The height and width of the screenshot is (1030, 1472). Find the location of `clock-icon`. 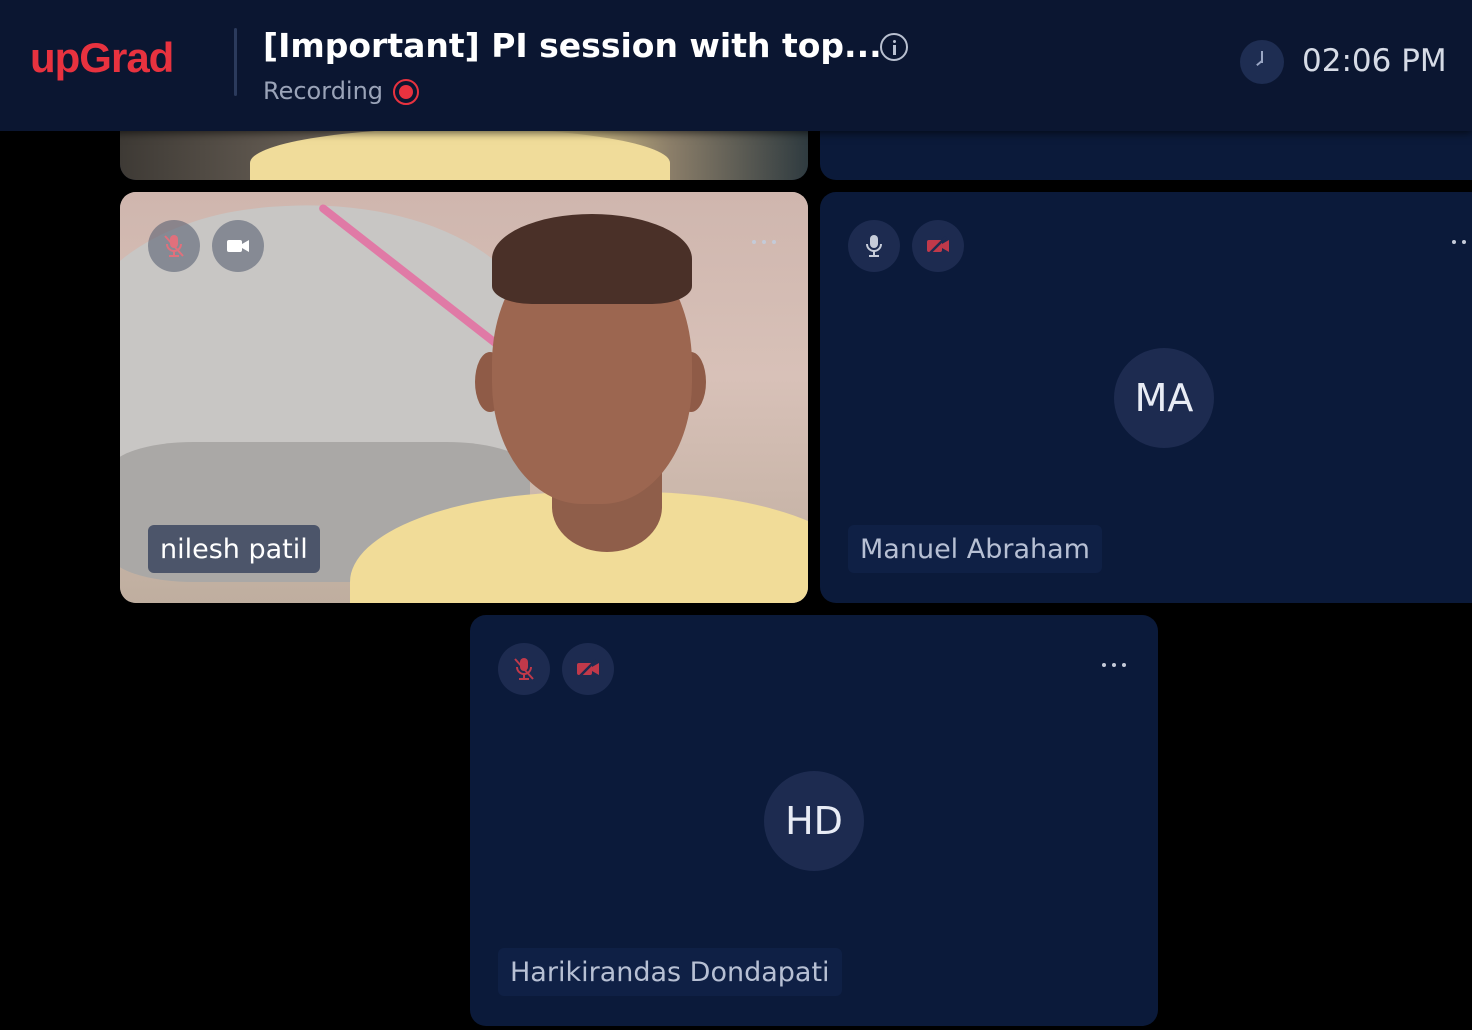

clock-icon is located at coordinates (1262, 62).